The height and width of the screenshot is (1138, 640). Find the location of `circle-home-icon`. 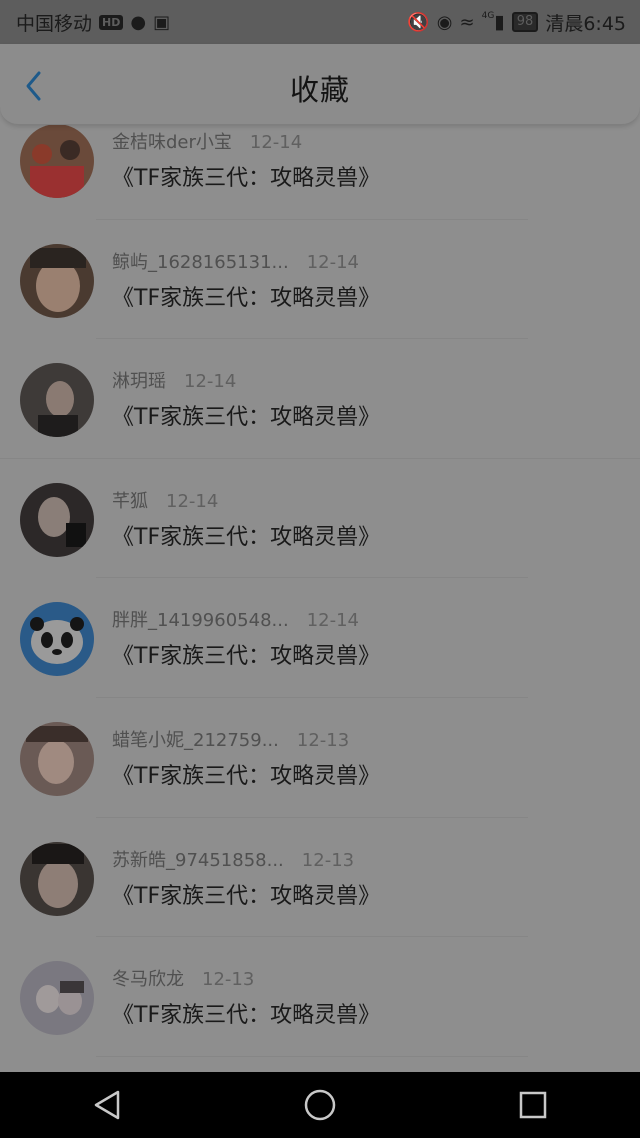

circle-home-icon is located at coordinates (320, 1105).